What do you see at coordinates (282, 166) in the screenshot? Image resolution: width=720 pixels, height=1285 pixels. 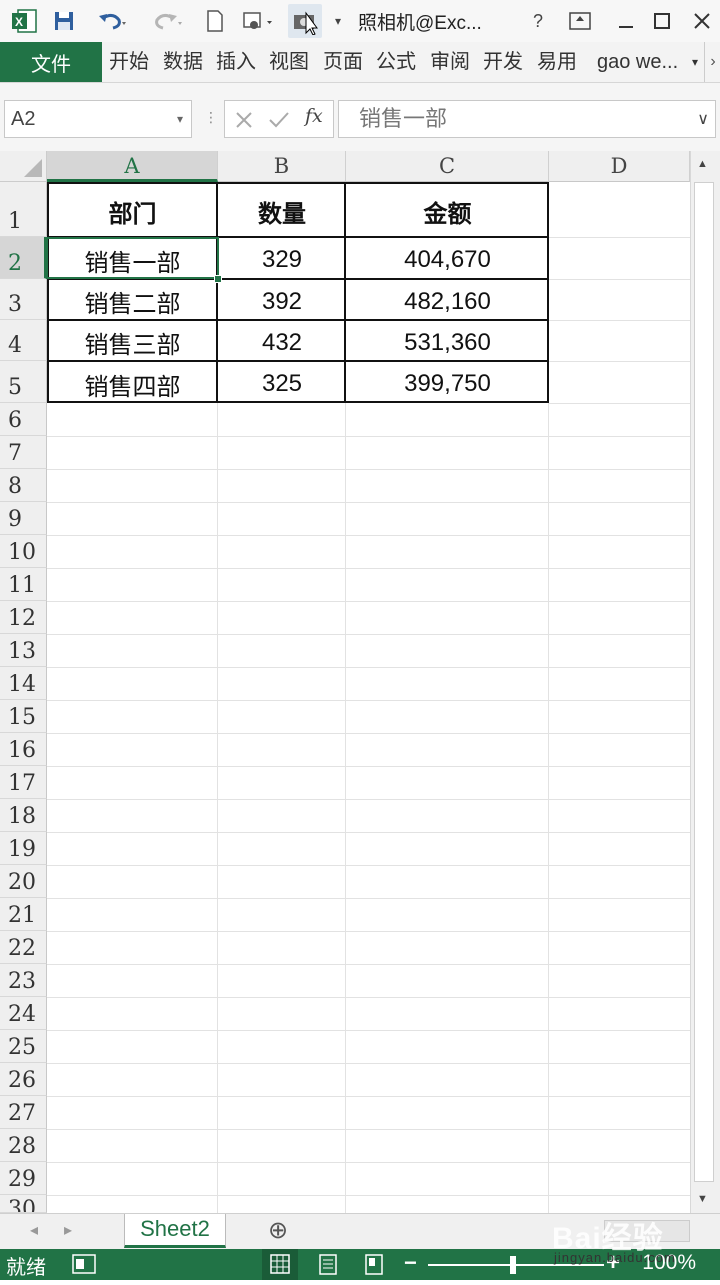 I see `column-header-b: B` at bounding box center [282, 166].